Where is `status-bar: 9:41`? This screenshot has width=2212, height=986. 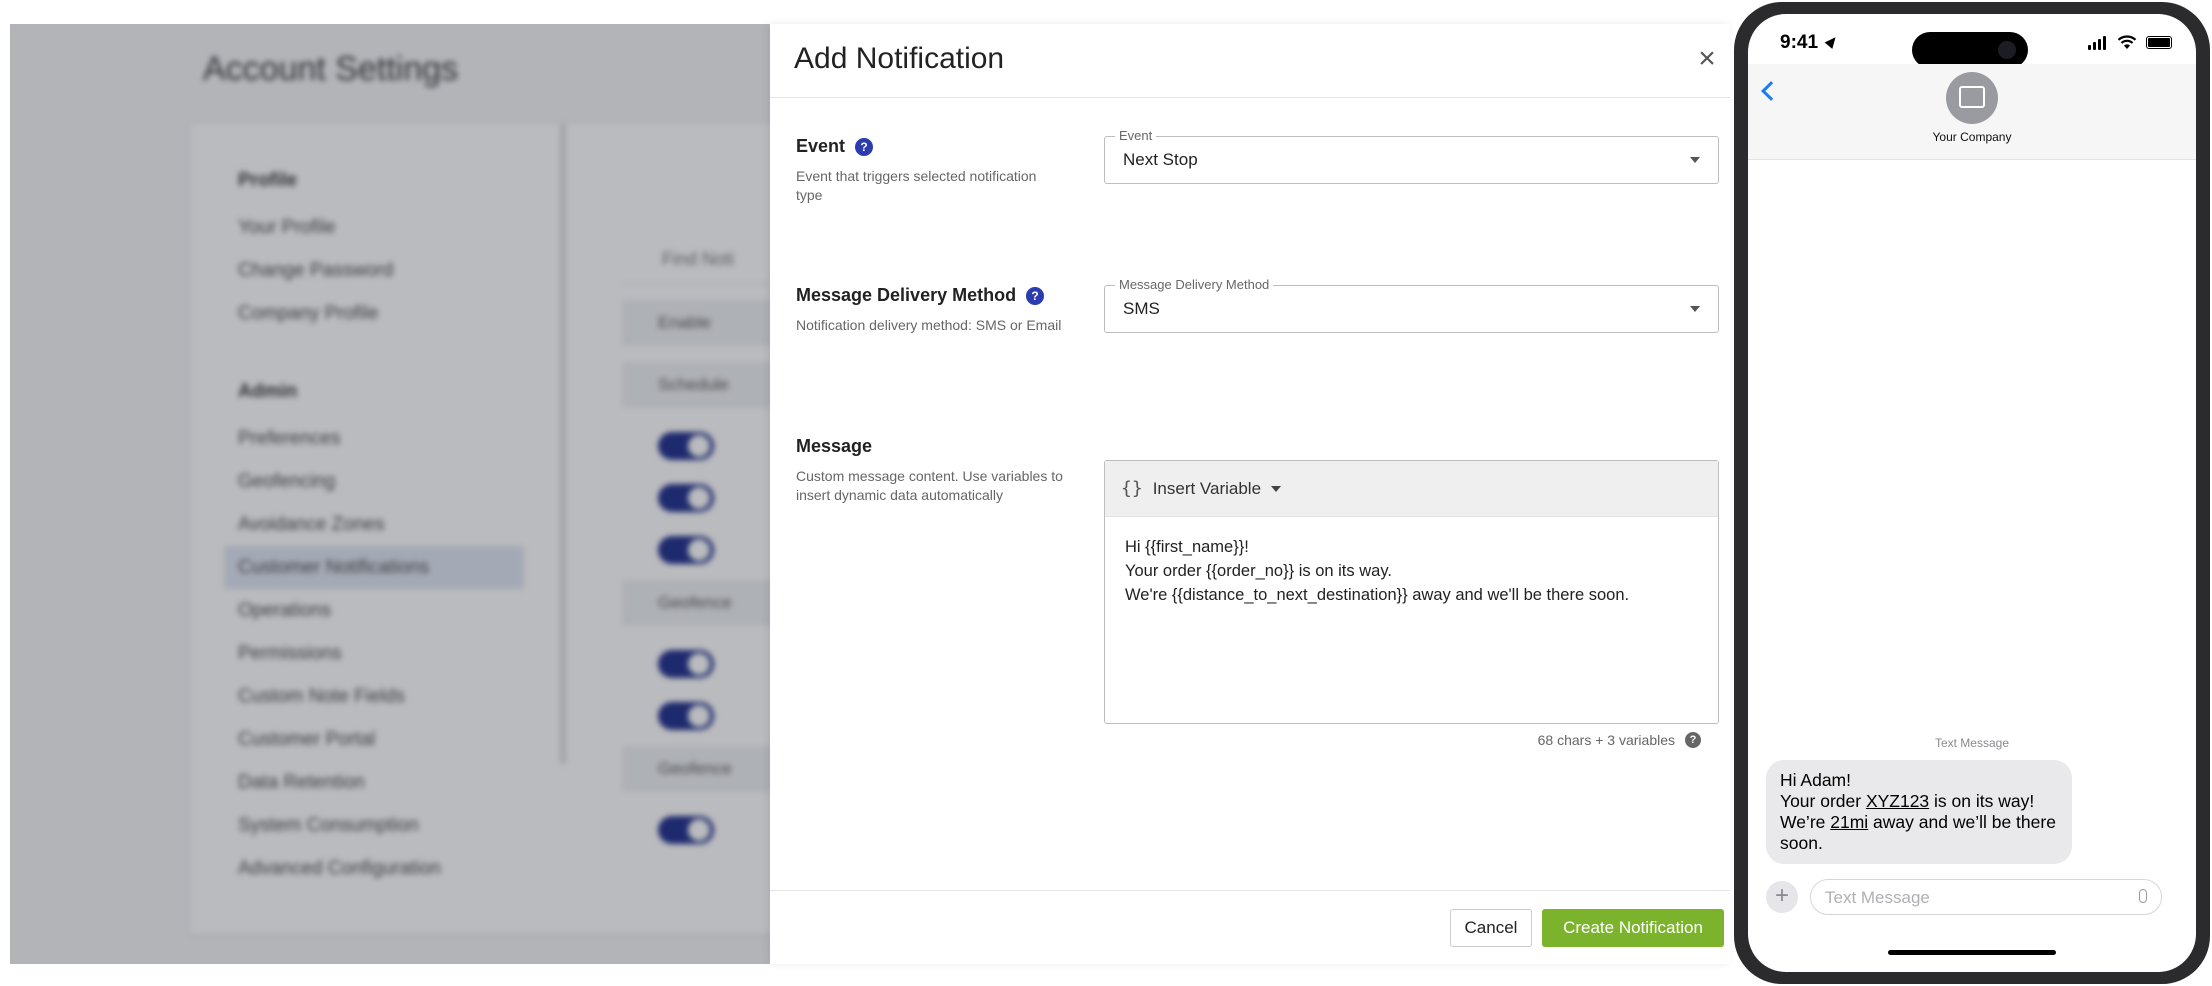 status-bar: 9:41 is located at coordinates (1972, 41).